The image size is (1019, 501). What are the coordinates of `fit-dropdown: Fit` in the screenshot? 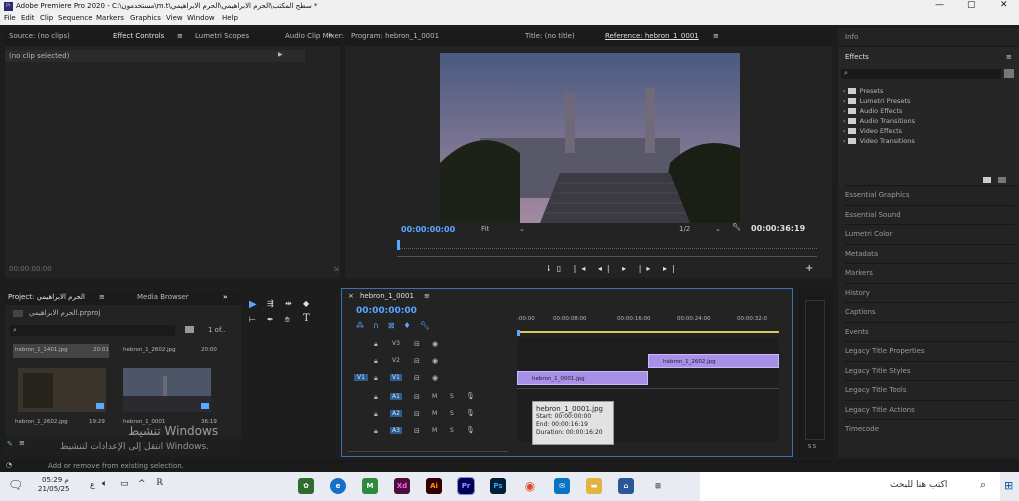 It's located at (485, 229).